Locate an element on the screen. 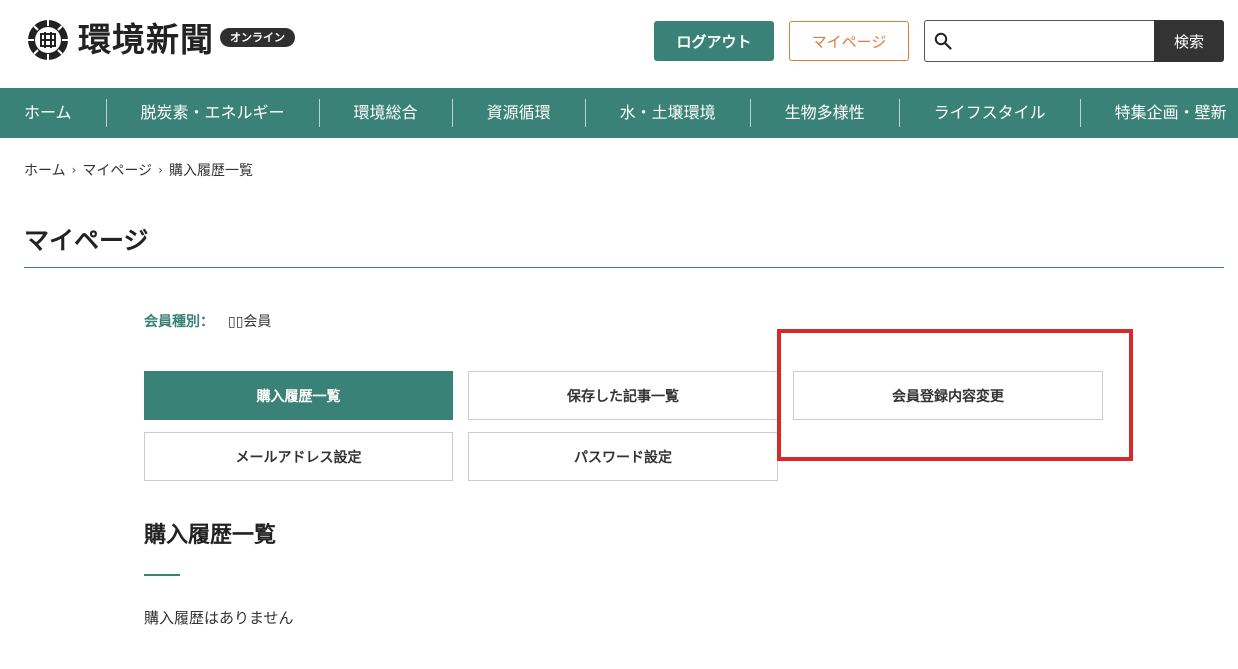  empty-history-message: 購入履歴はありません is located at coordinates (219, 618).